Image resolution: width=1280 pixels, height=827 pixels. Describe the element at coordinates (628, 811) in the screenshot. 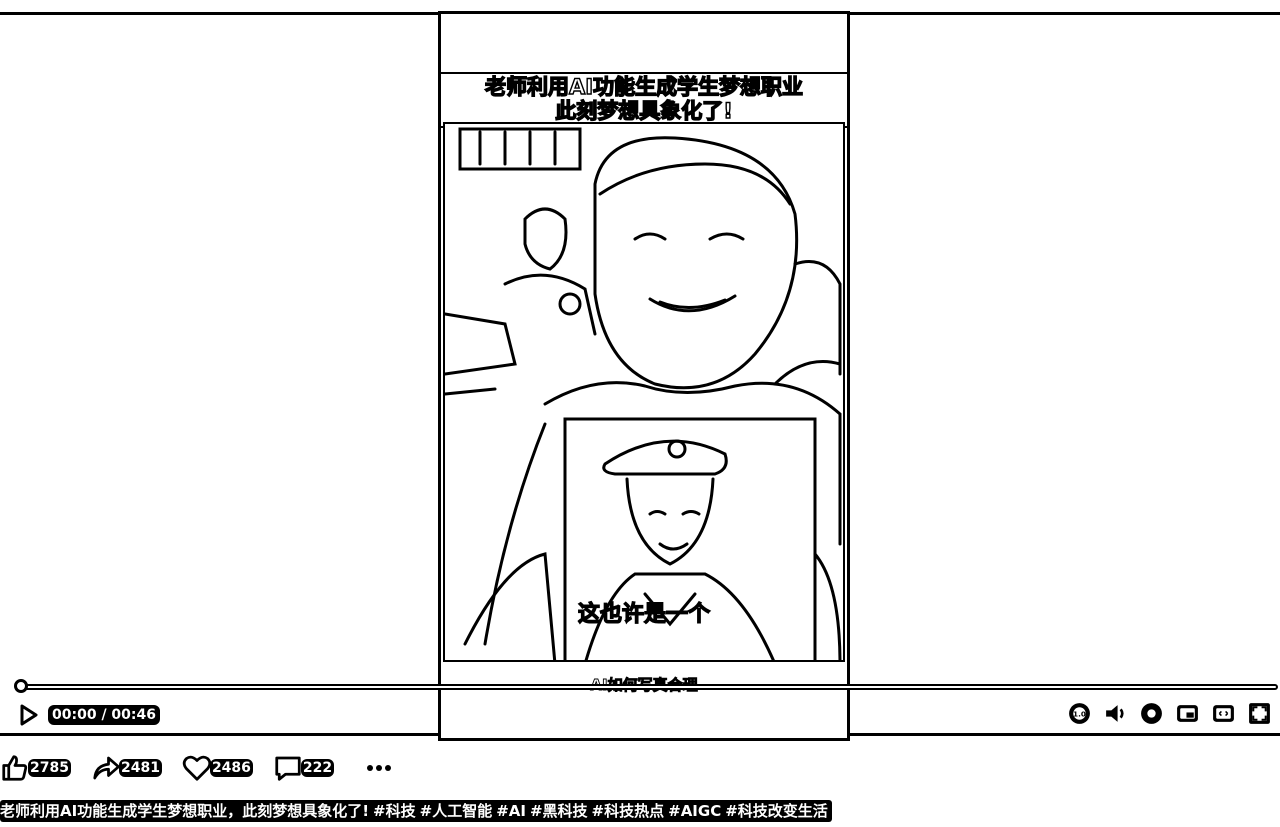

I see `hashtag-link: #科技热点` at that location.